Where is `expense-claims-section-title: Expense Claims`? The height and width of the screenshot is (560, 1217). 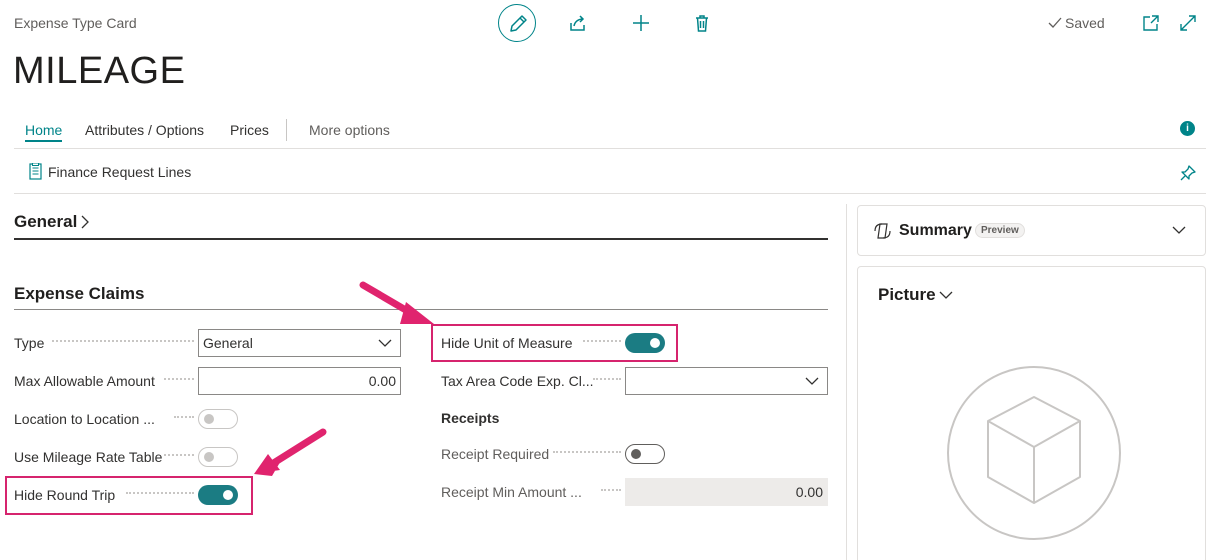 expense-claims-section-title: Expense Claims is located at coordinates (79, 293).